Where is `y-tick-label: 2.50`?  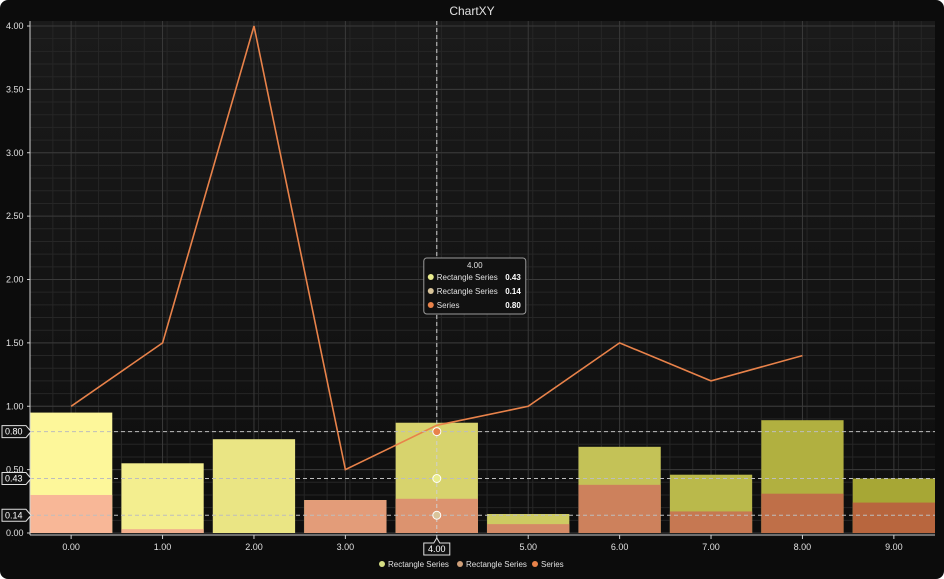
y-tick-label: 2.50 is located at coordinates (15, 216).